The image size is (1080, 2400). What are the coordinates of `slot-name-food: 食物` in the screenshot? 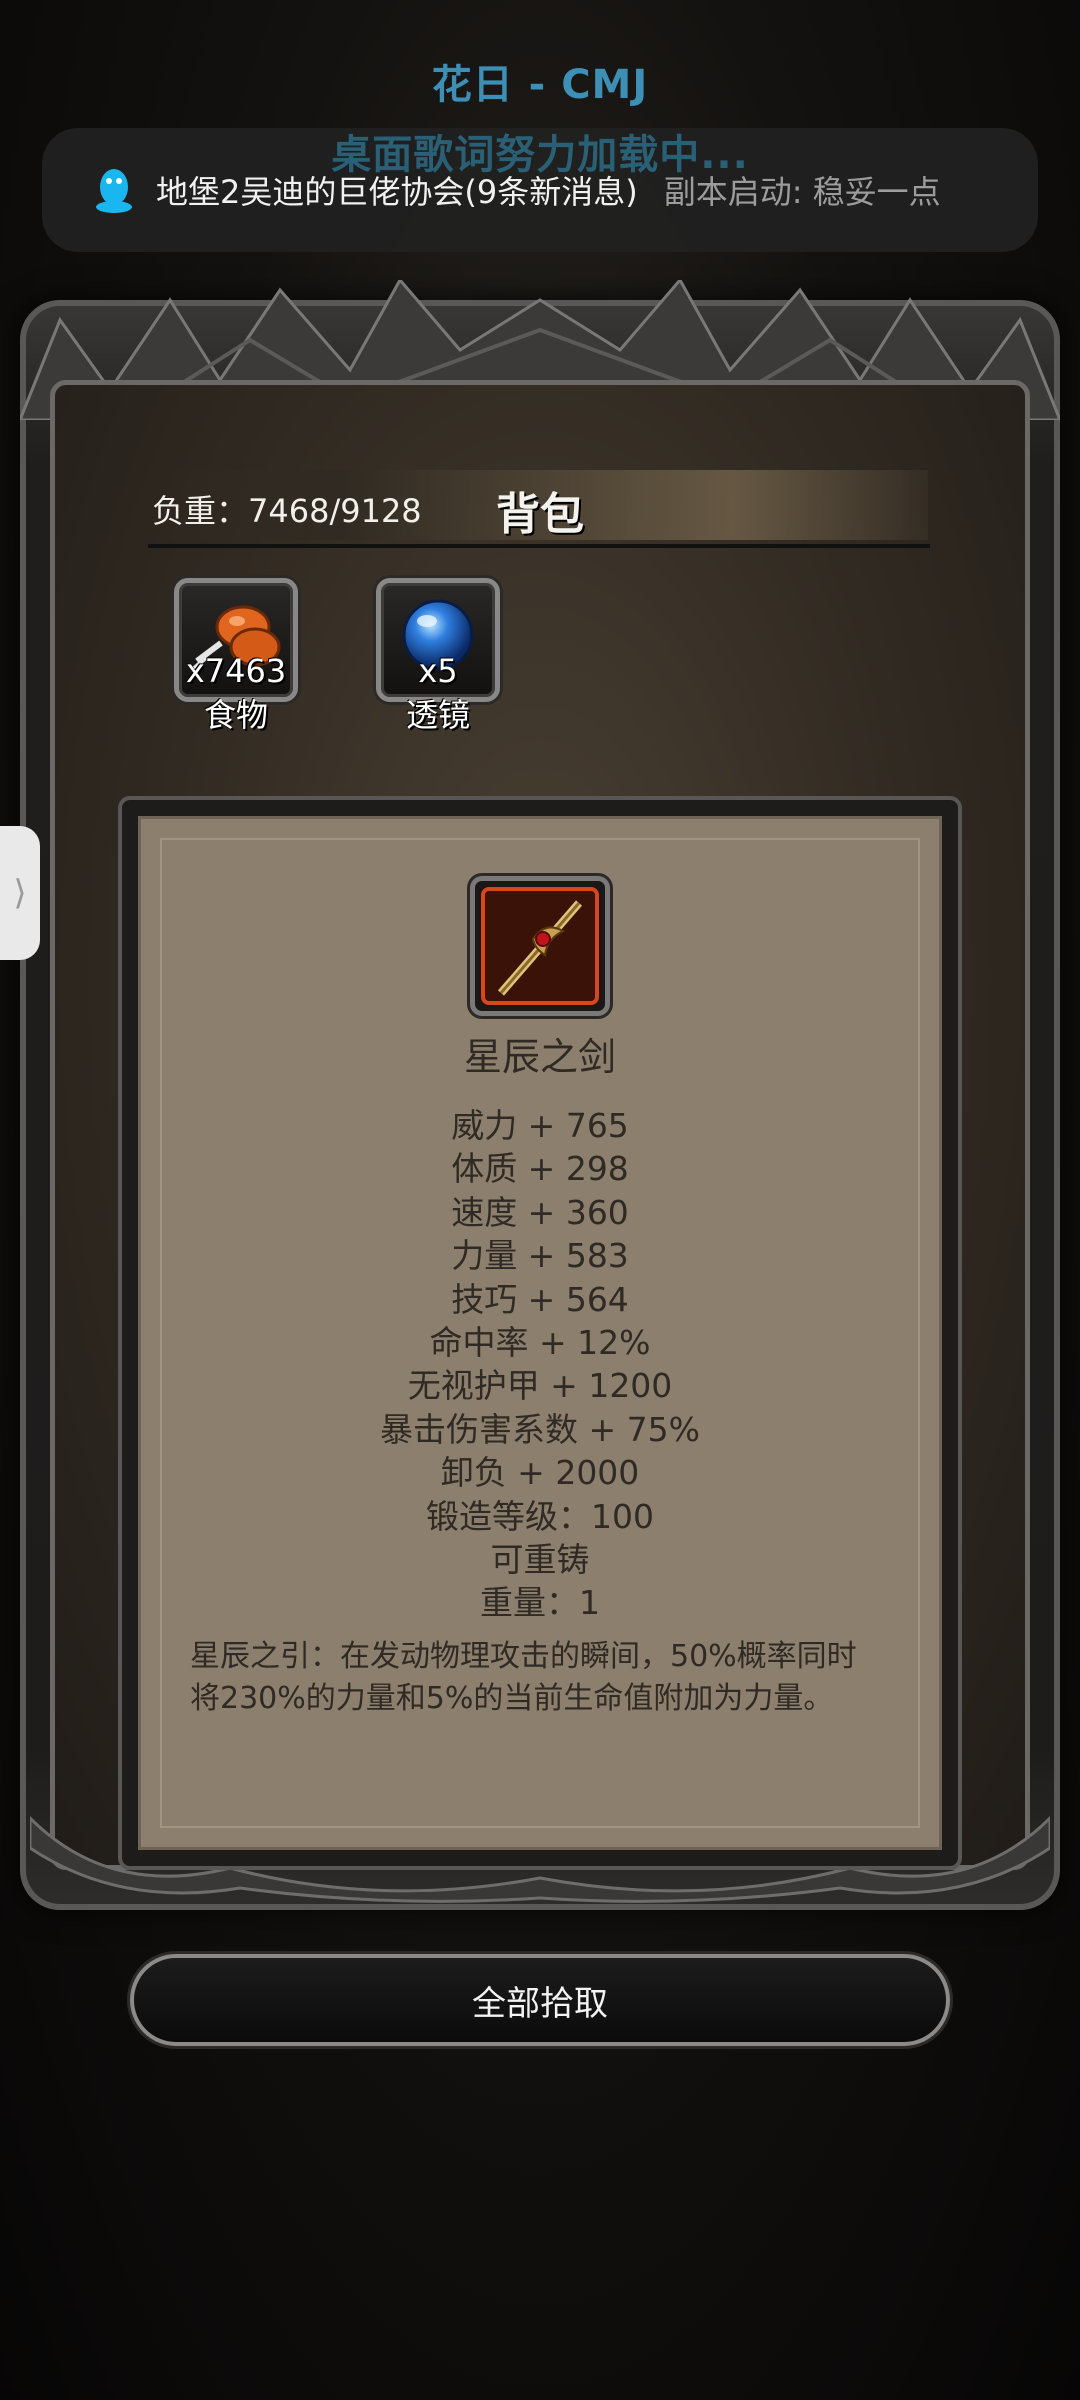 It's located at (235, 715).